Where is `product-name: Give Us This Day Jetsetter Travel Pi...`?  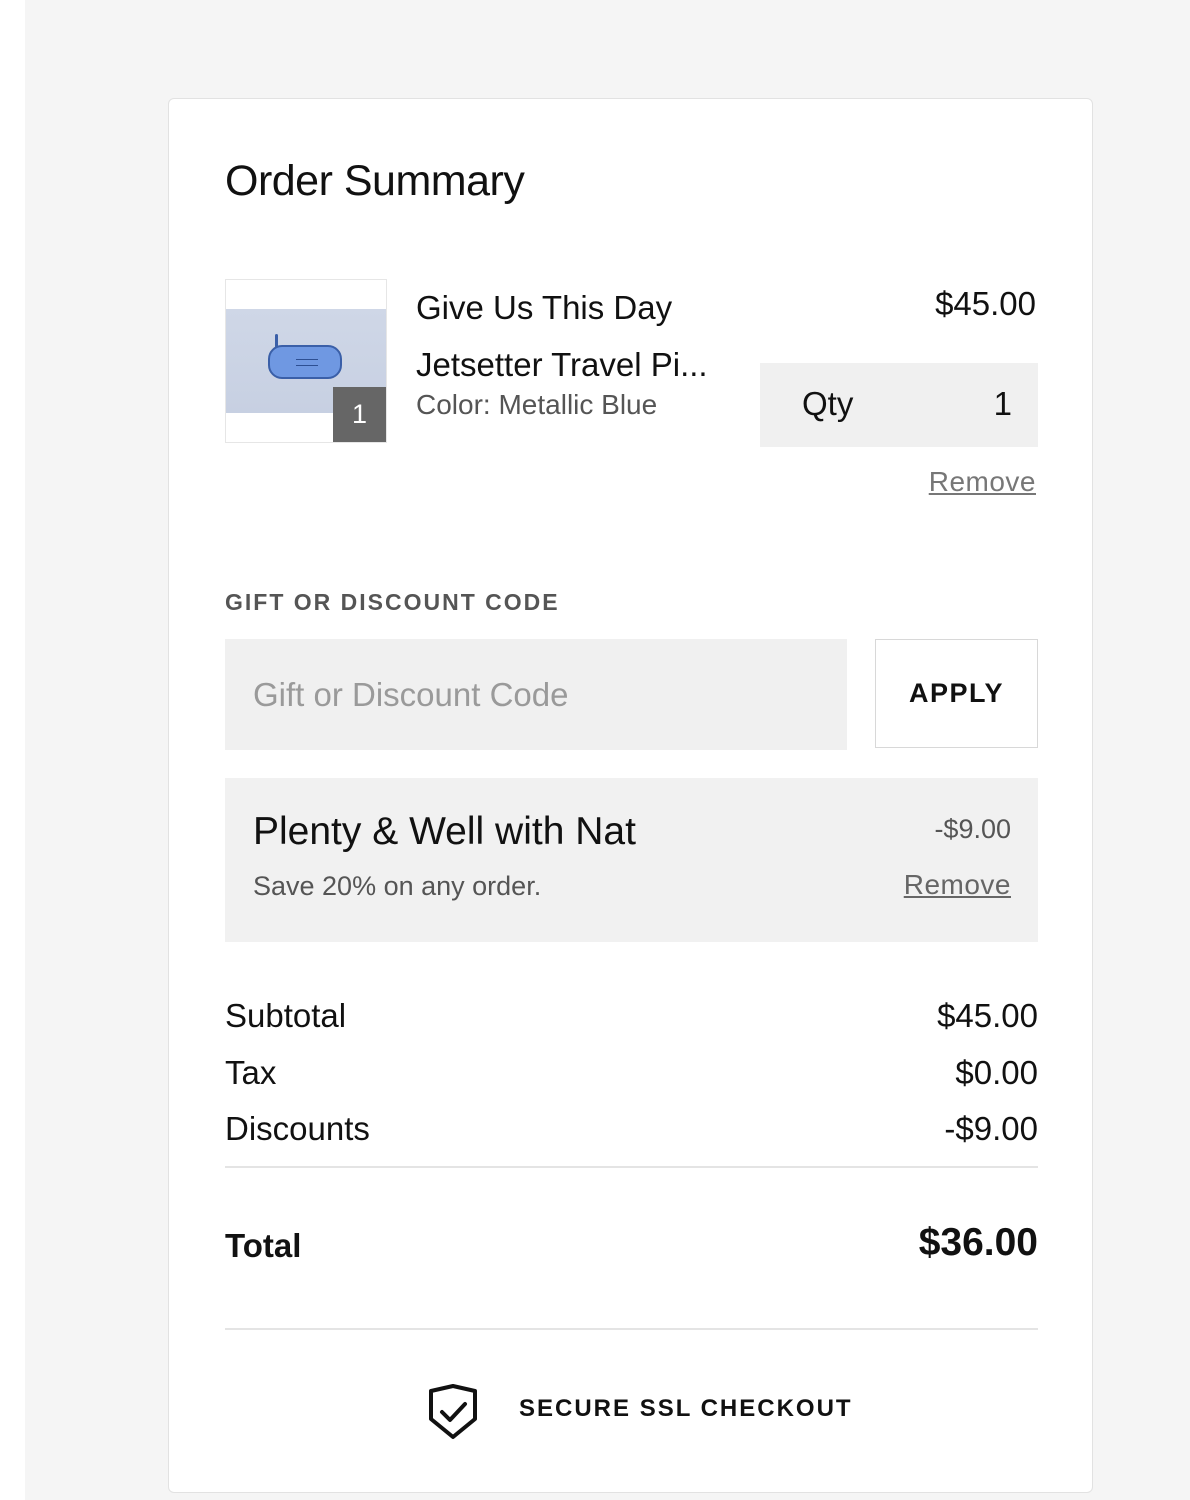 product-name: Give Us This Day Jetsetter Travel Pi... is located at coordinates (581, 336).